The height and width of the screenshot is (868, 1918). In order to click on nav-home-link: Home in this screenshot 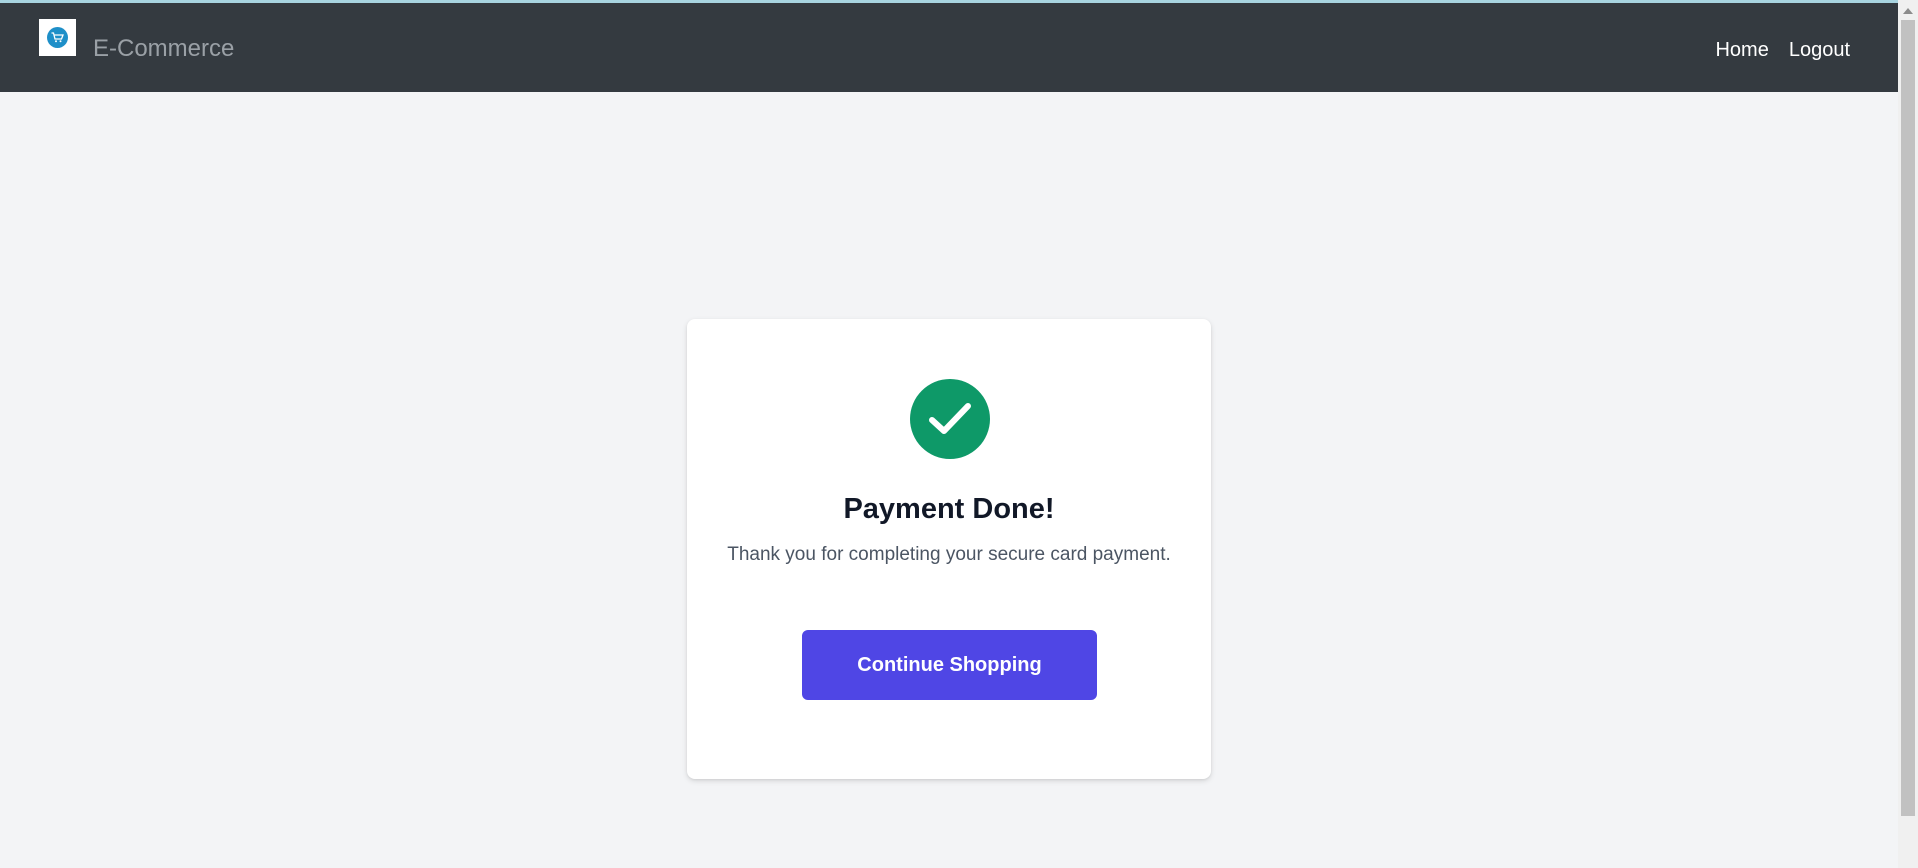, I will do `click(1741, 50)`.